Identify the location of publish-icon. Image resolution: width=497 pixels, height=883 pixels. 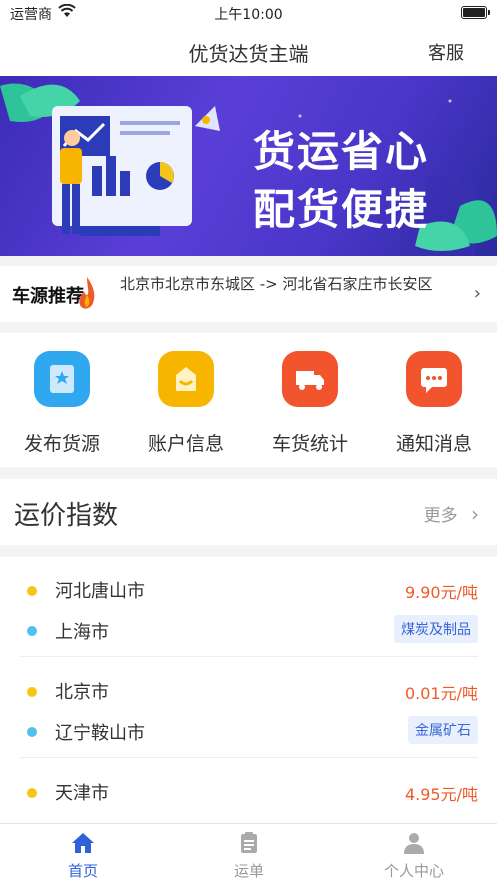
(62, 379).